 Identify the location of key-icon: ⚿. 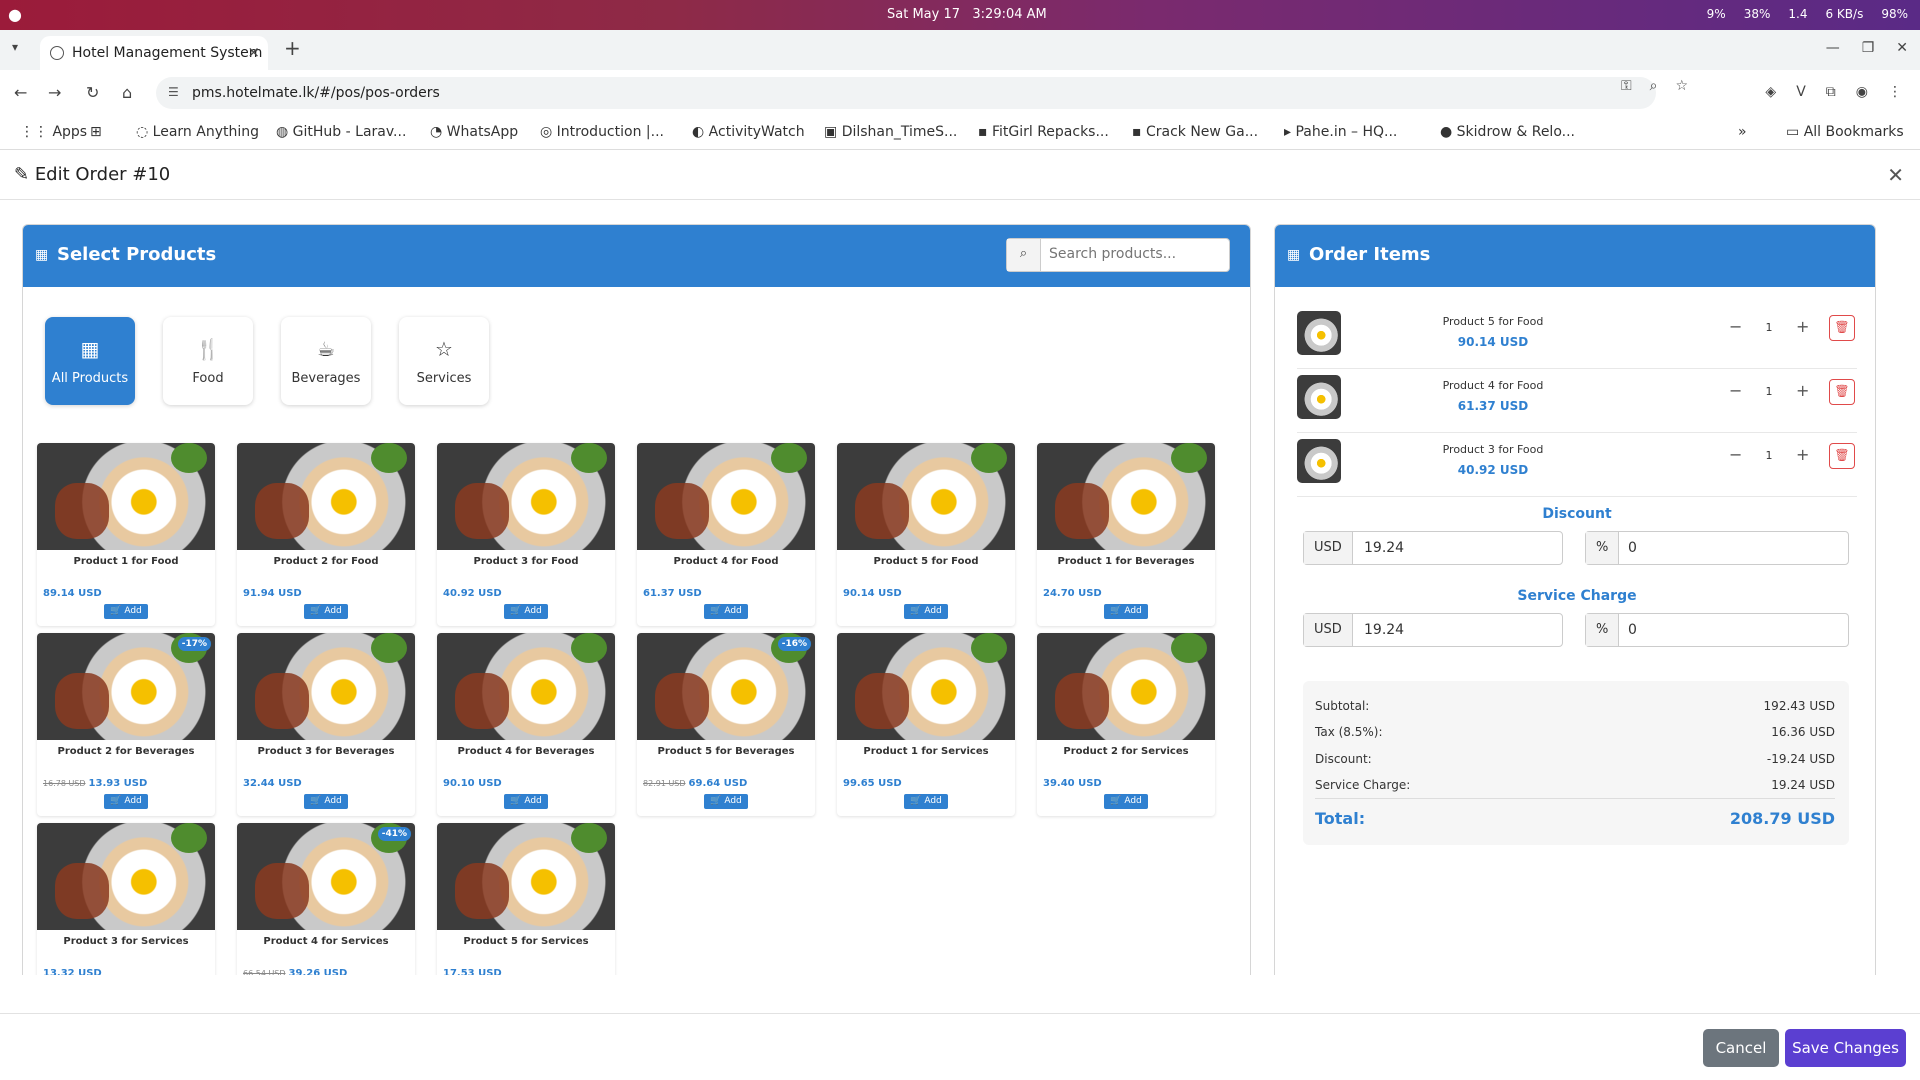
(1626, 86).